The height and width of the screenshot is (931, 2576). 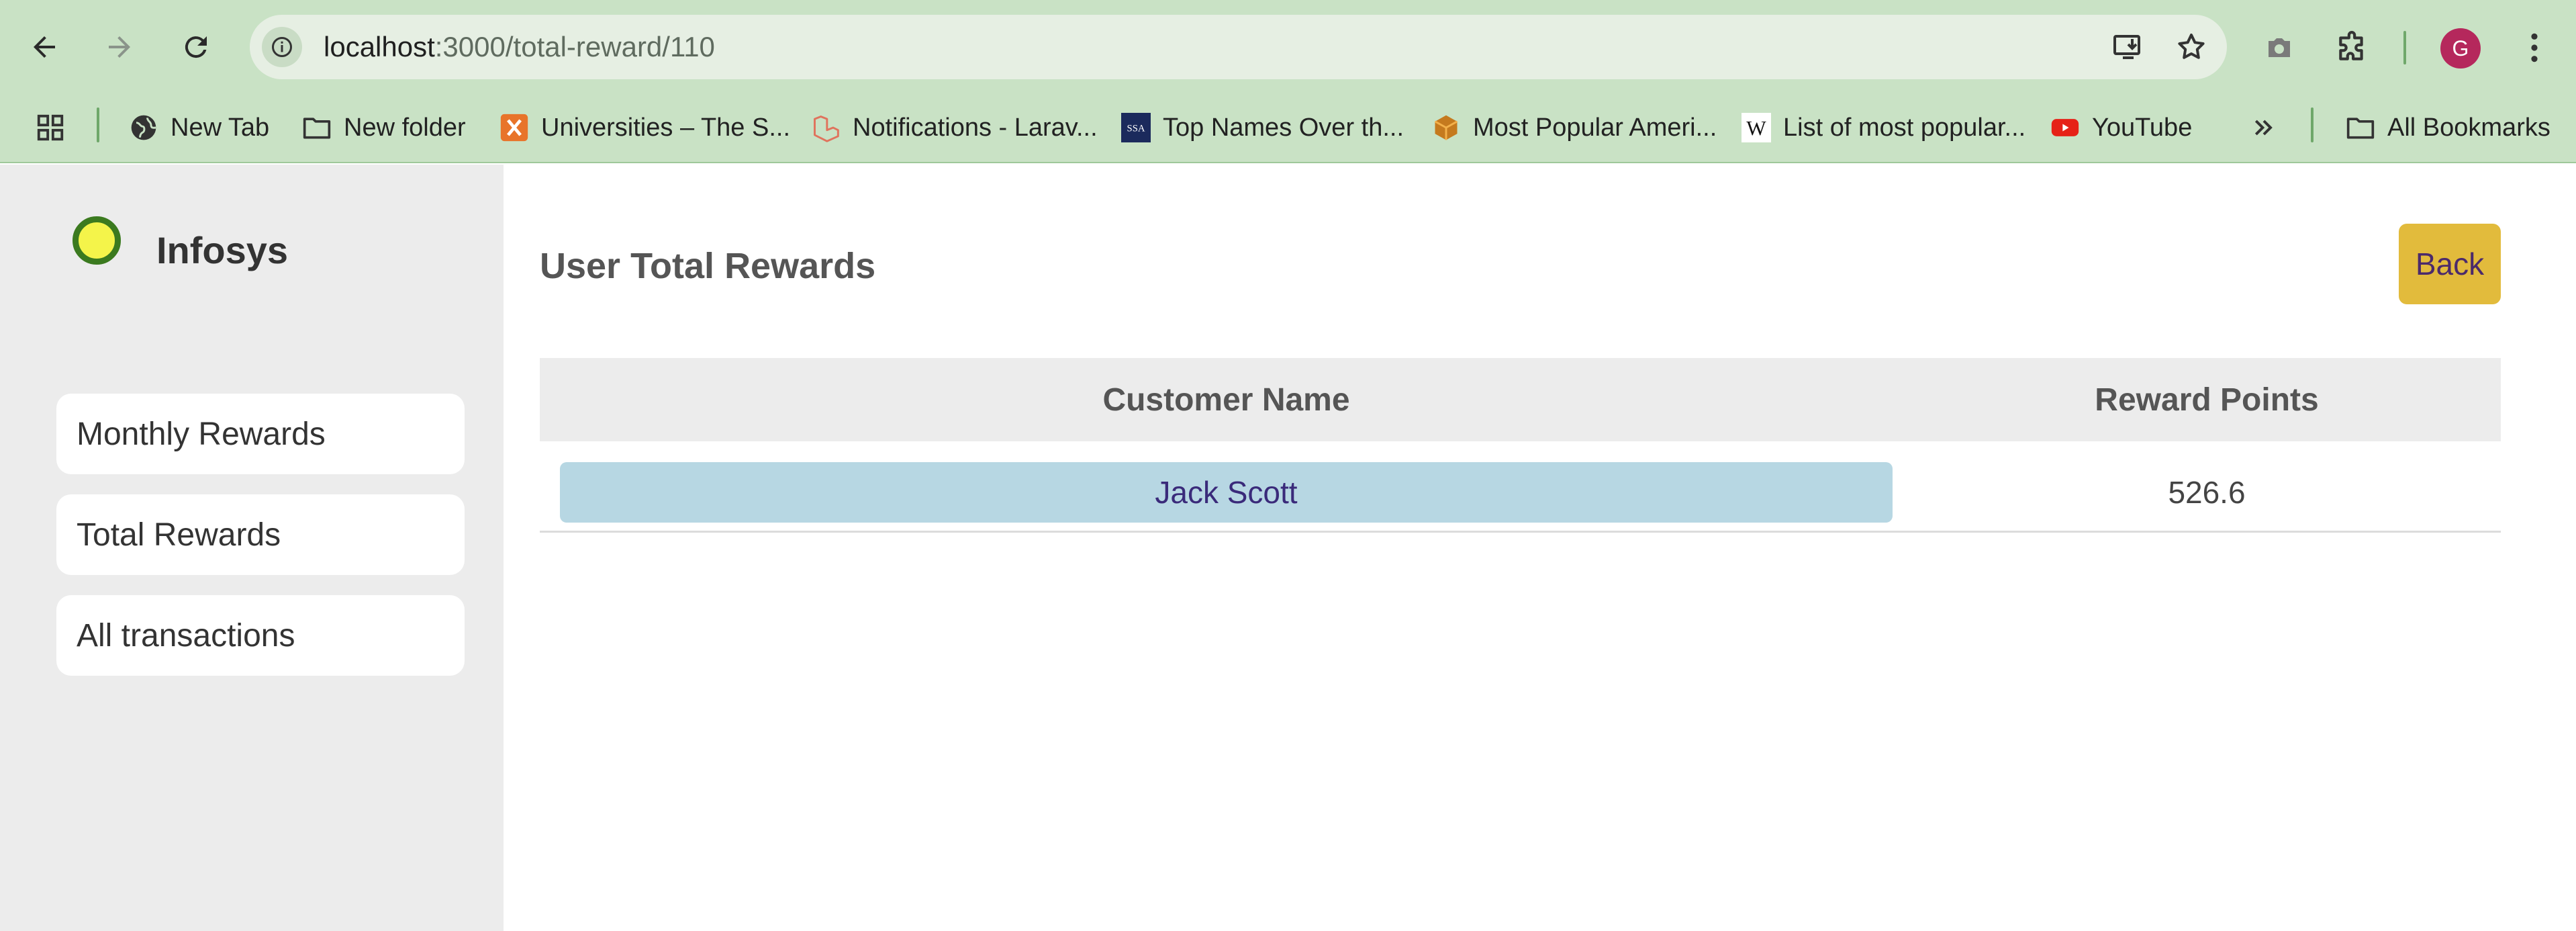 I want to click on more-bookmarks-chevron-icon, so click(x=2263, y=127).